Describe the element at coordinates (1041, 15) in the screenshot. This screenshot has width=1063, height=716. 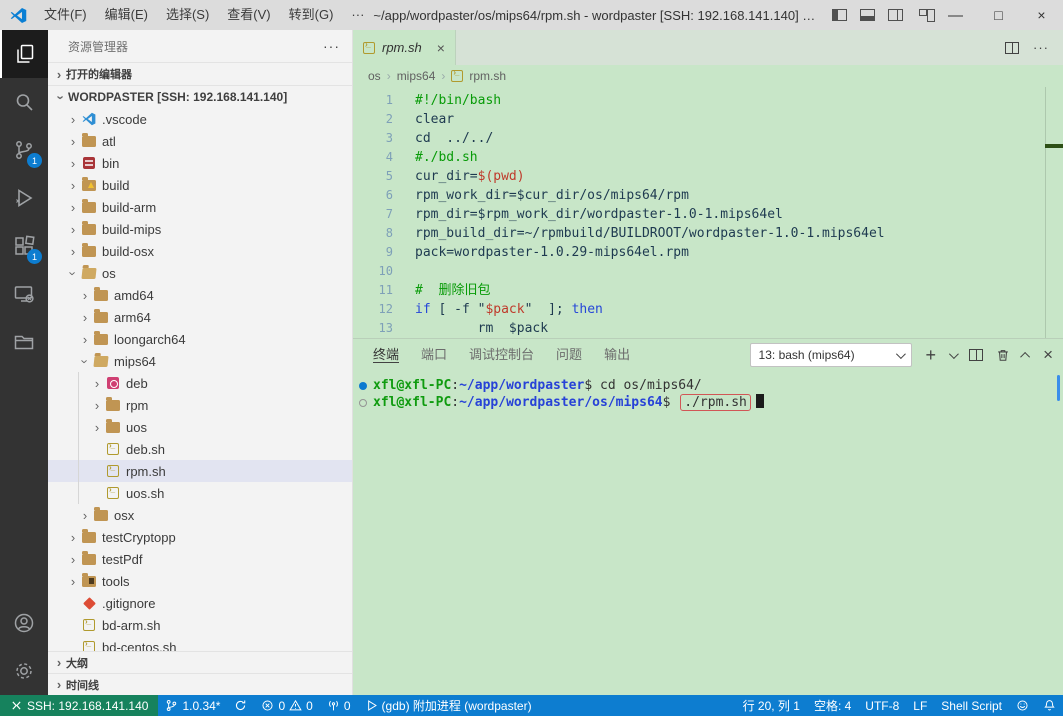
I see `close-button: ×` at that location.